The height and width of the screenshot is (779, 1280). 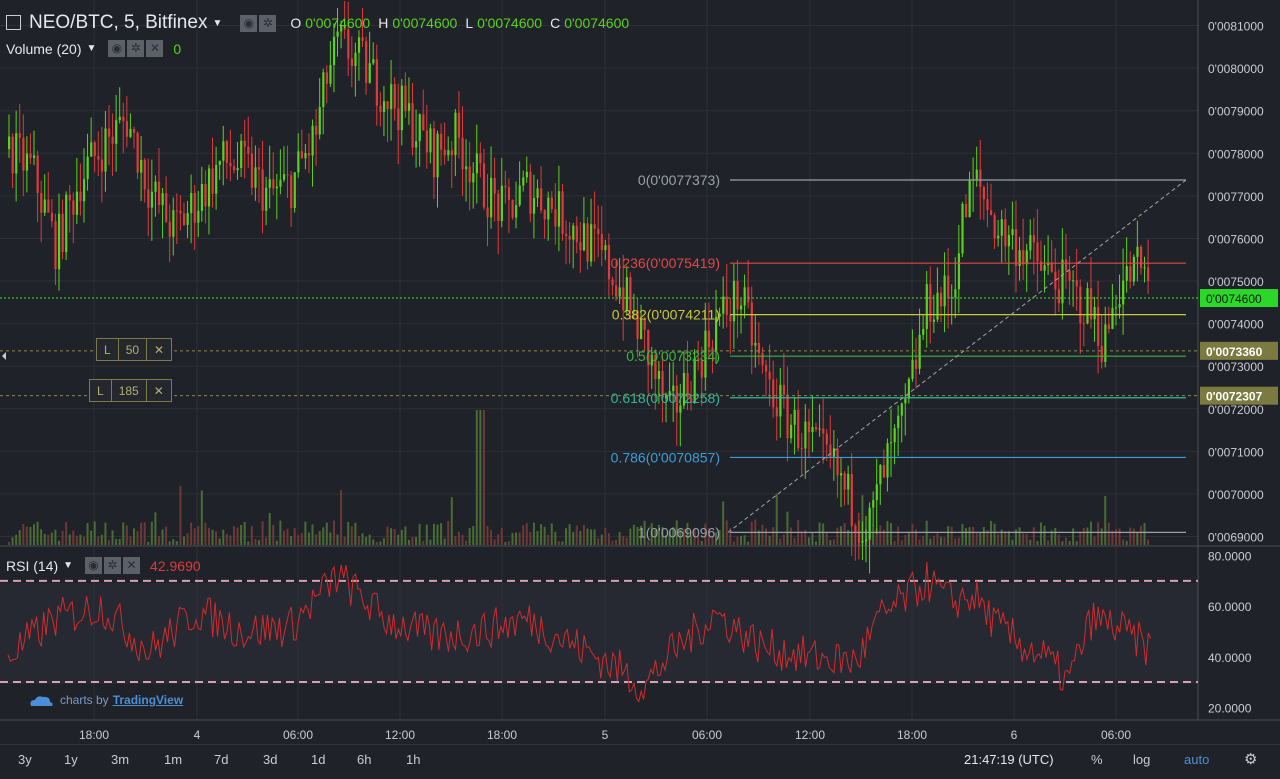 What do you see at coordinates (71, 759) in the screenshot?
I see `timeframe-1y: 1y` at bounding box center [71, 759].